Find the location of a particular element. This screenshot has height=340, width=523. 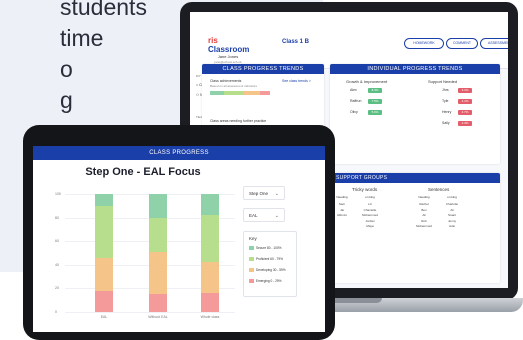

group-member: Sam is located at coordinates (342, 204).